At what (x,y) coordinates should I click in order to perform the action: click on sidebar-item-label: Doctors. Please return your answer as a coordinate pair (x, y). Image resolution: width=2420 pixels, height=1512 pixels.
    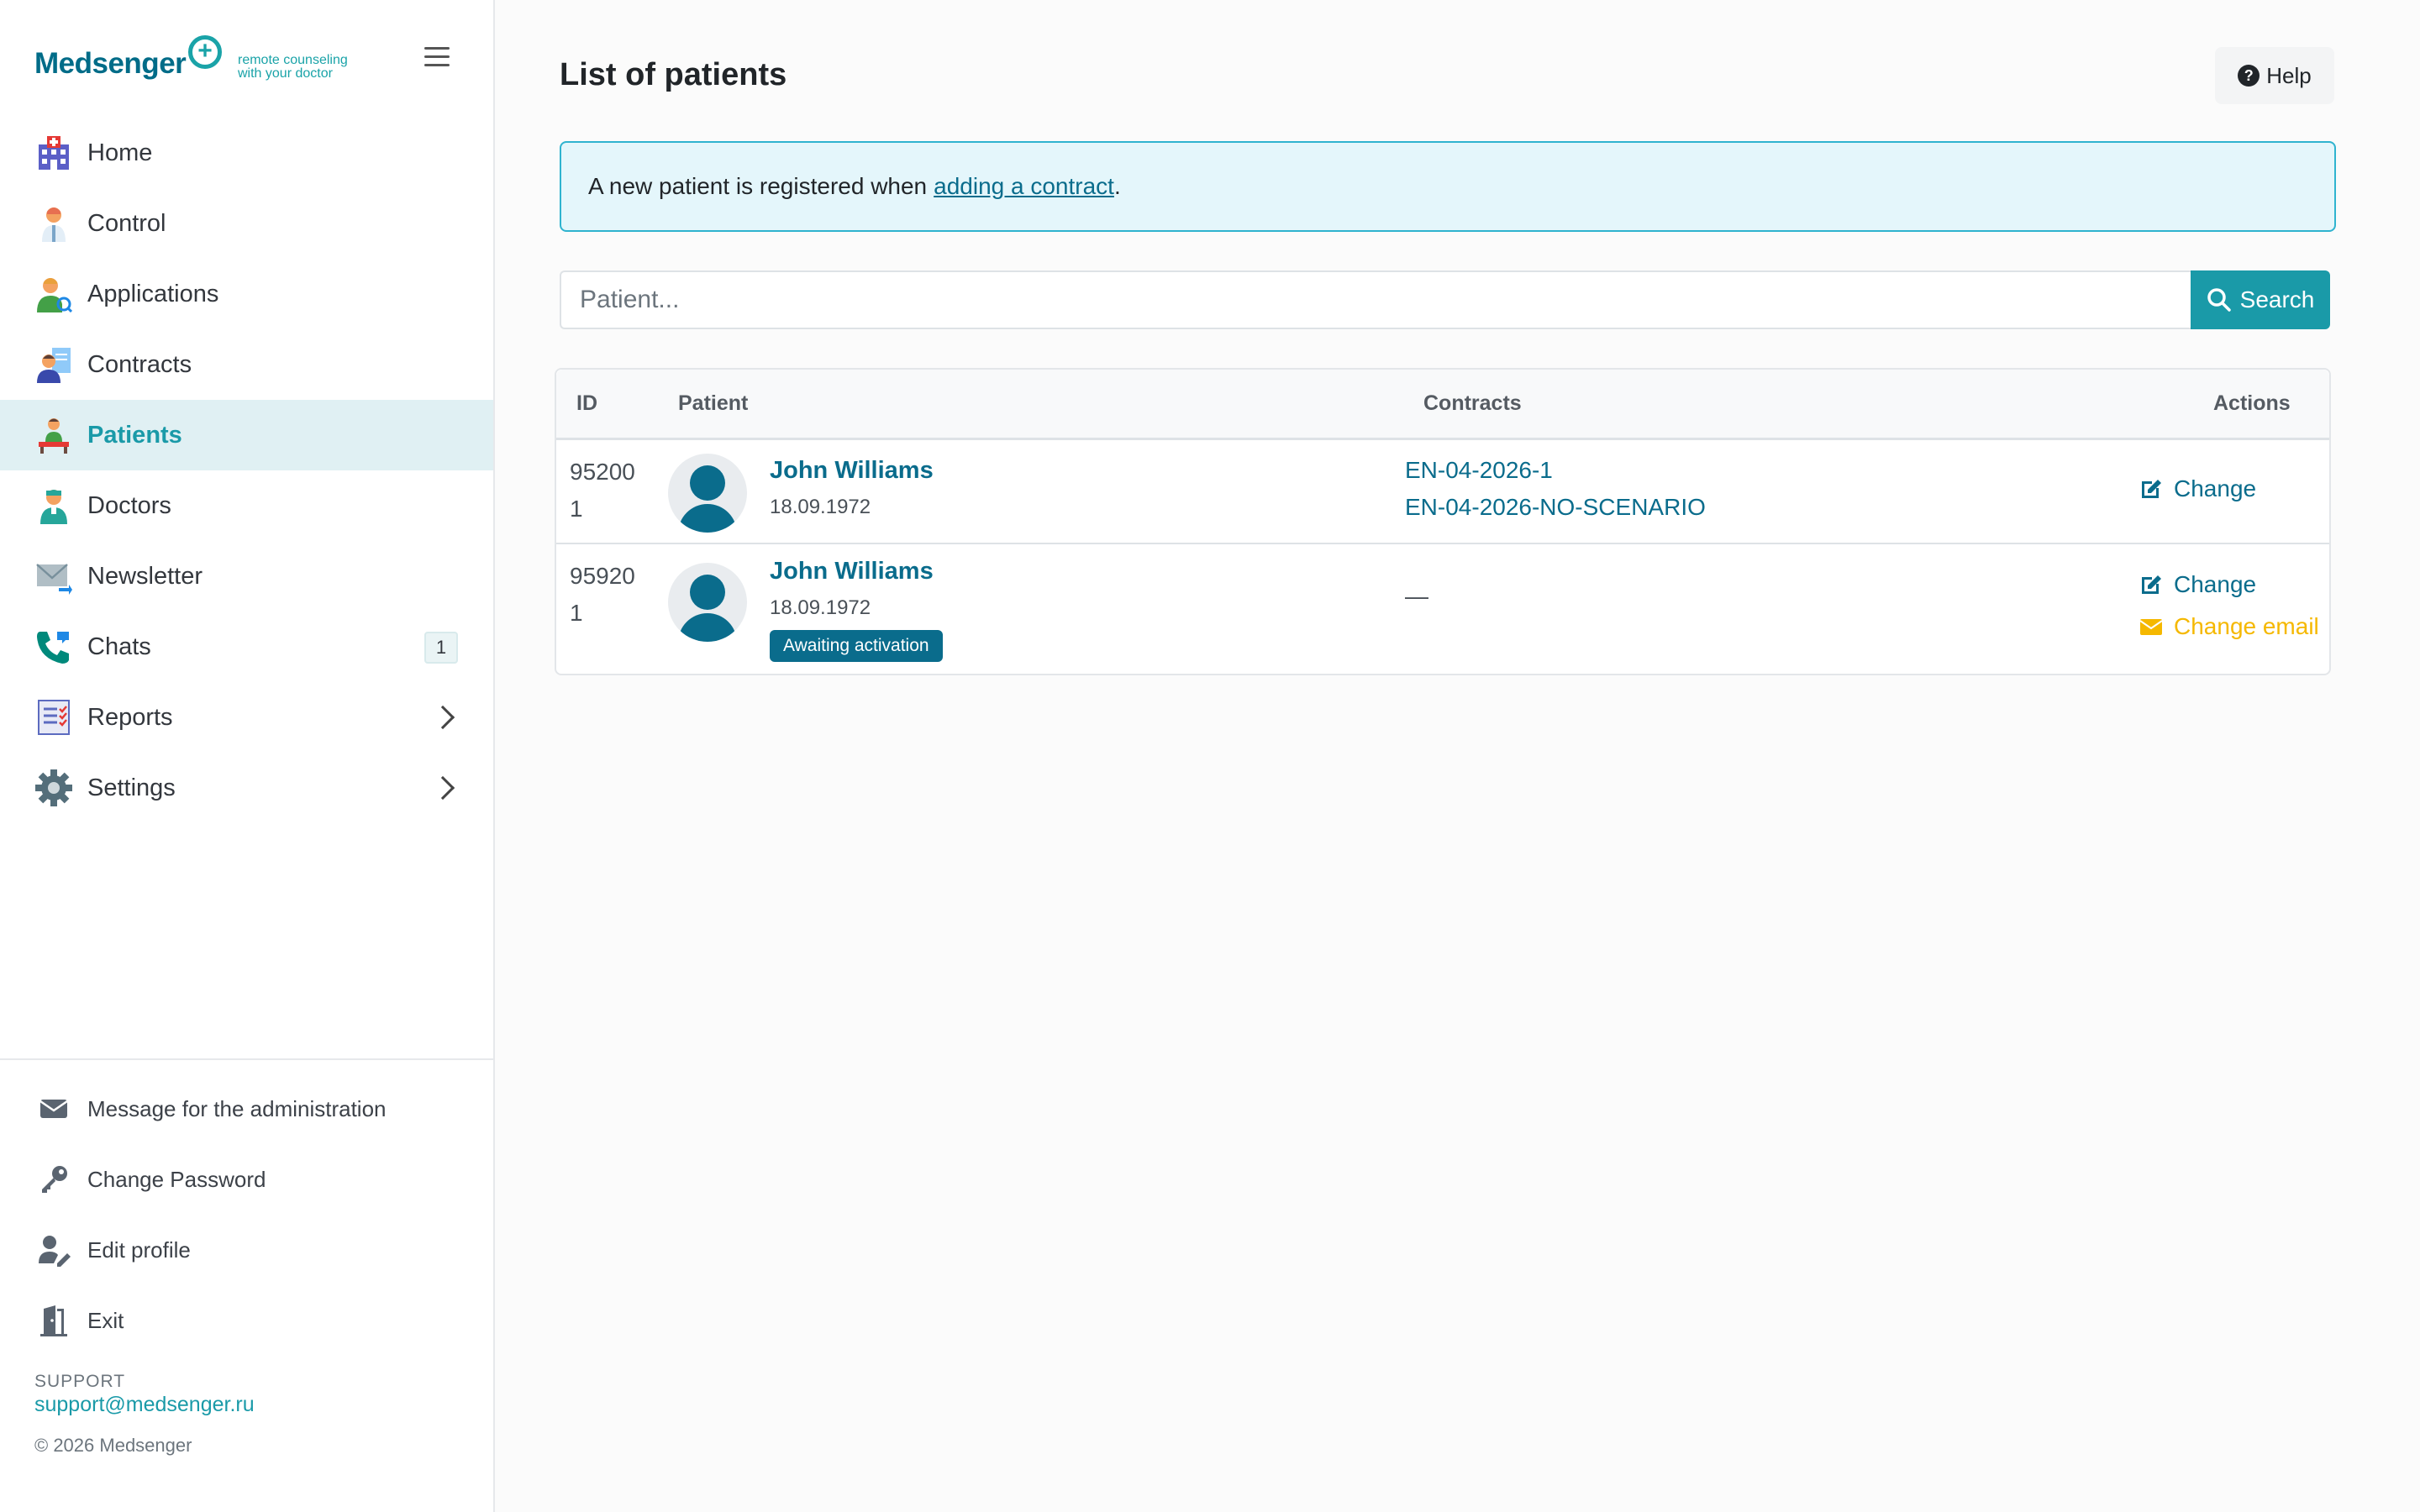
    Looking at the image, I should click on (129, 505).